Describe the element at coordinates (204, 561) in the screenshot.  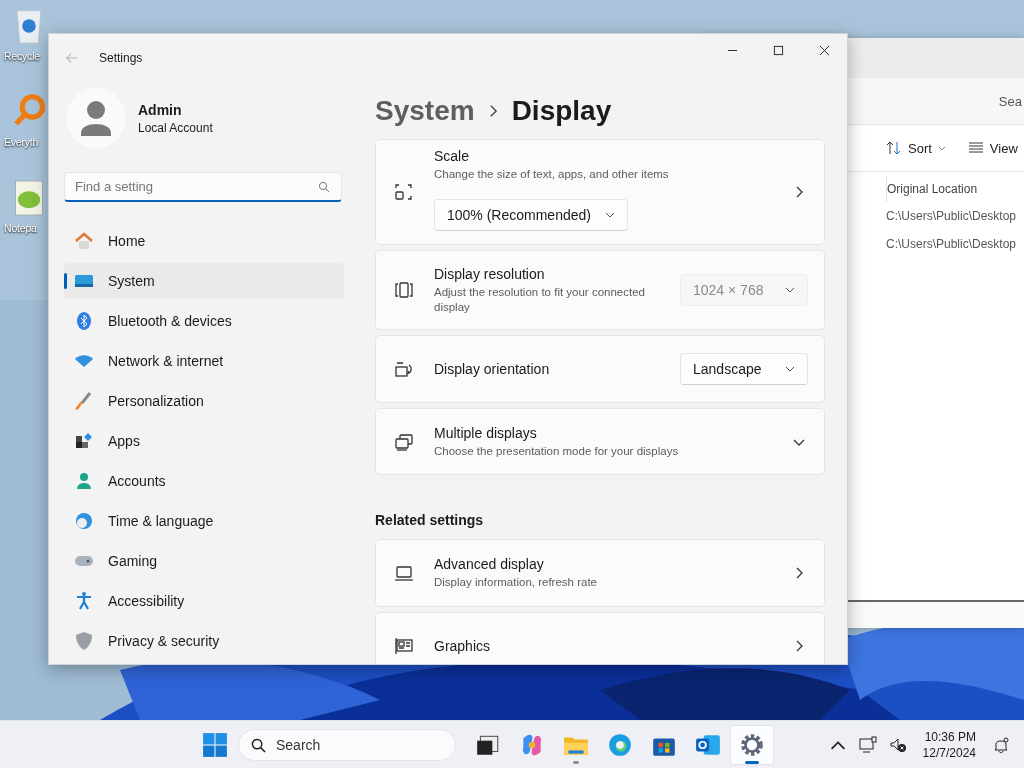
I see `nav-item: Gaming` at that location.